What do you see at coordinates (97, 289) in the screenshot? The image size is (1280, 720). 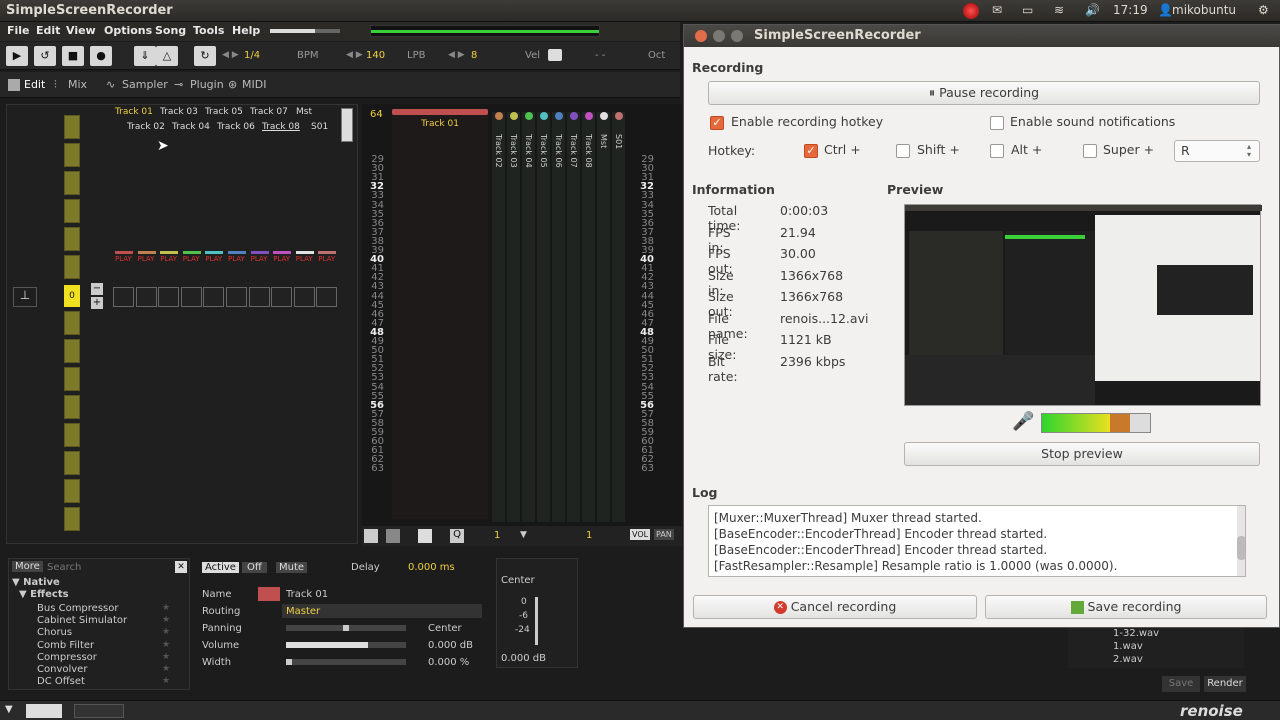 I see `seq-minus-icon: −` at bounding box center [97, 289].